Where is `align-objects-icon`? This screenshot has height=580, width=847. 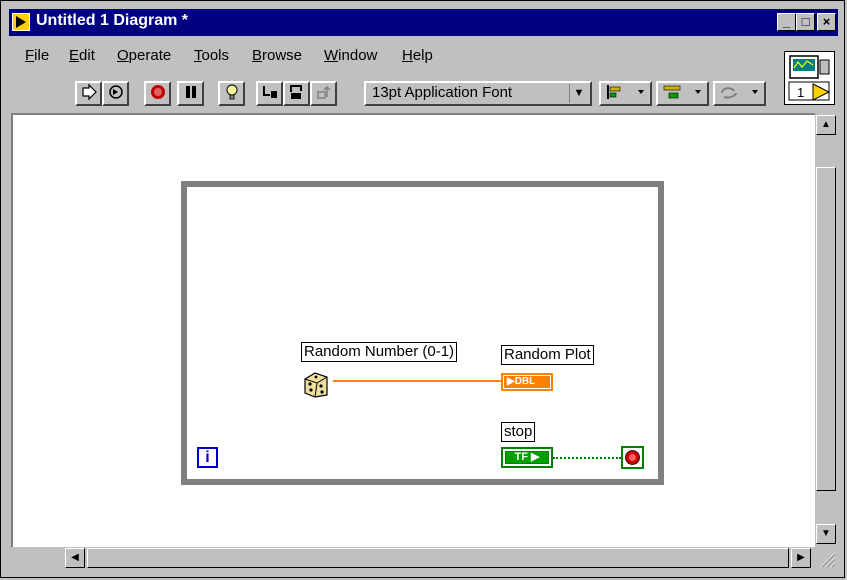
align-objects-icon is located at coordinates (625, 92).